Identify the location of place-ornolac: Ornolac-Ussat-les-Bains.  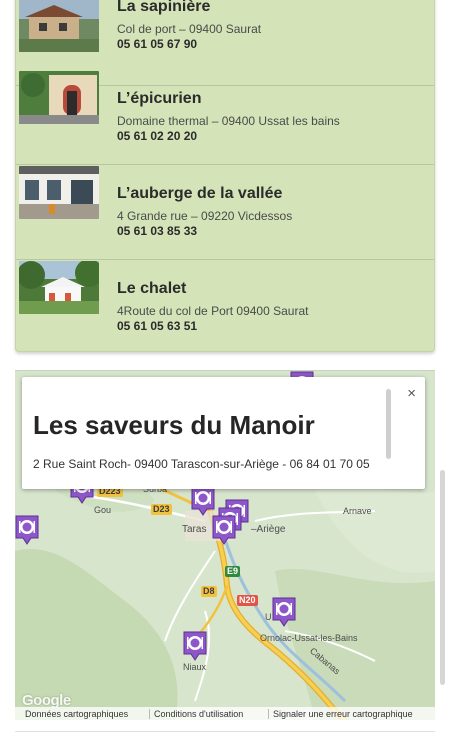
(309, 638).